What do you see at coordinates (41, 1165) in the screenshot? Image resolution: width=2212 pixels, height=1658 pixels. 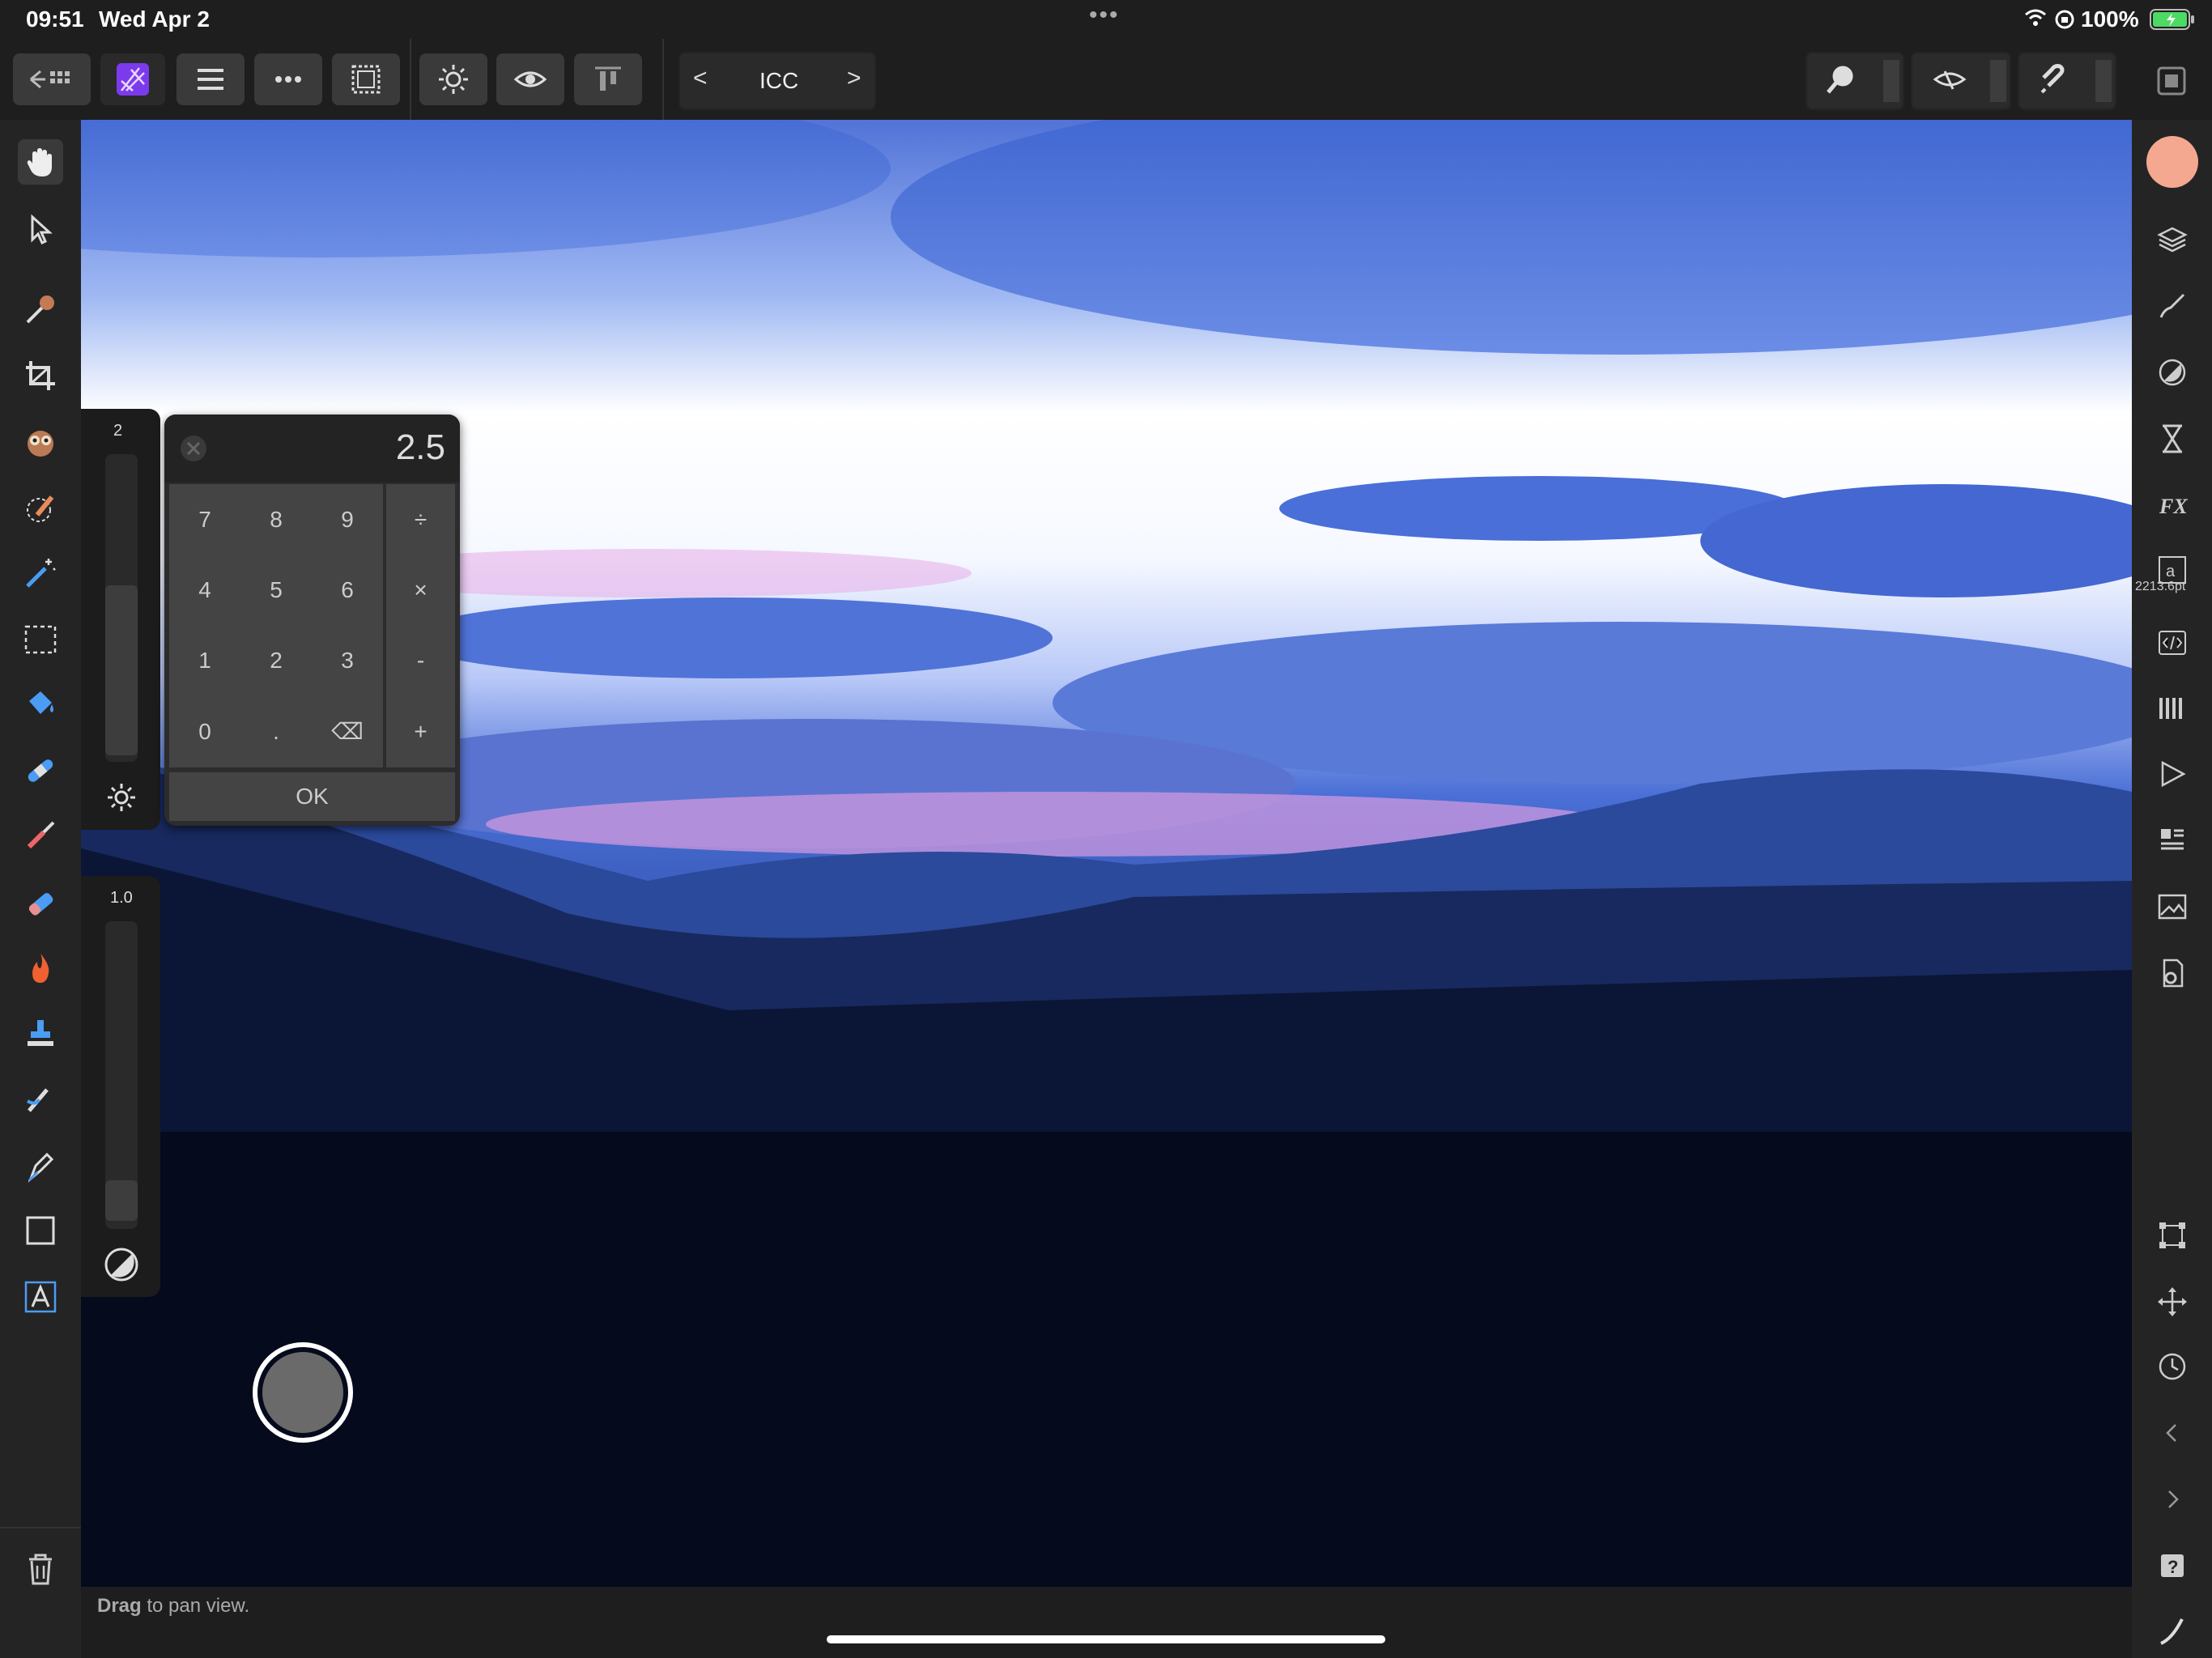 I see `tool-pen` at bounding box center [41, 1165].